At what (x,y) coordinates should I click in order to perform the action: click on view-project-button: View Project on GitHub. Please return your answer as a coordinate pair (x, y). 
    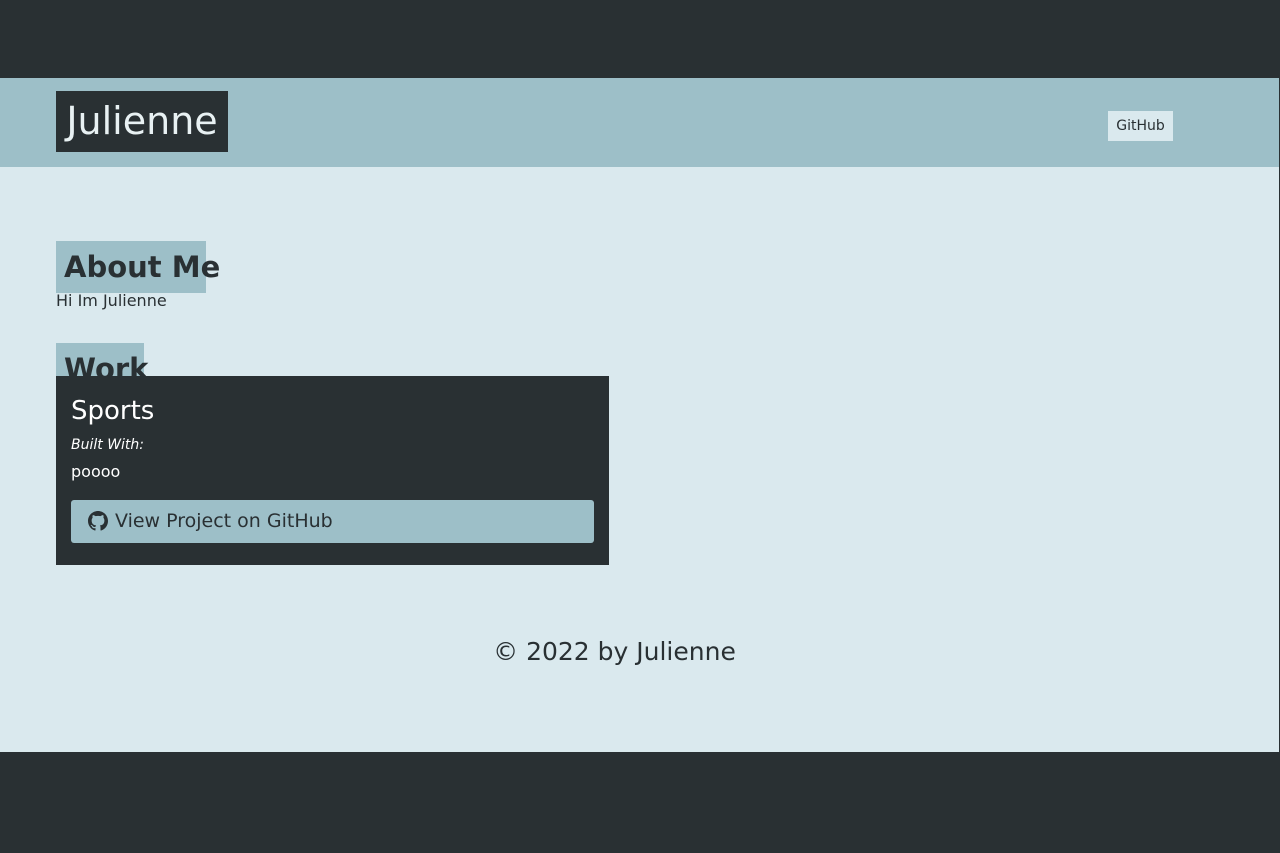
    Looking at the image, I should click on (332, 521).